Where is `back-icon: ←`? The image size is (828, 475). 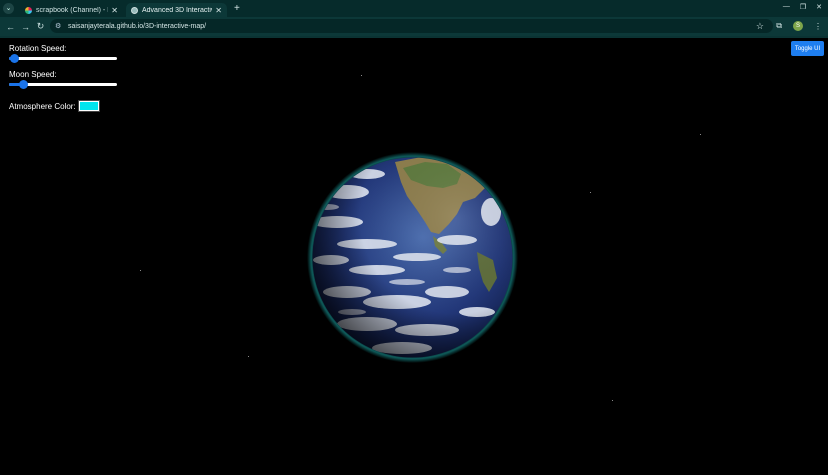 back-icon: ← is located at coordinates (10, 27).